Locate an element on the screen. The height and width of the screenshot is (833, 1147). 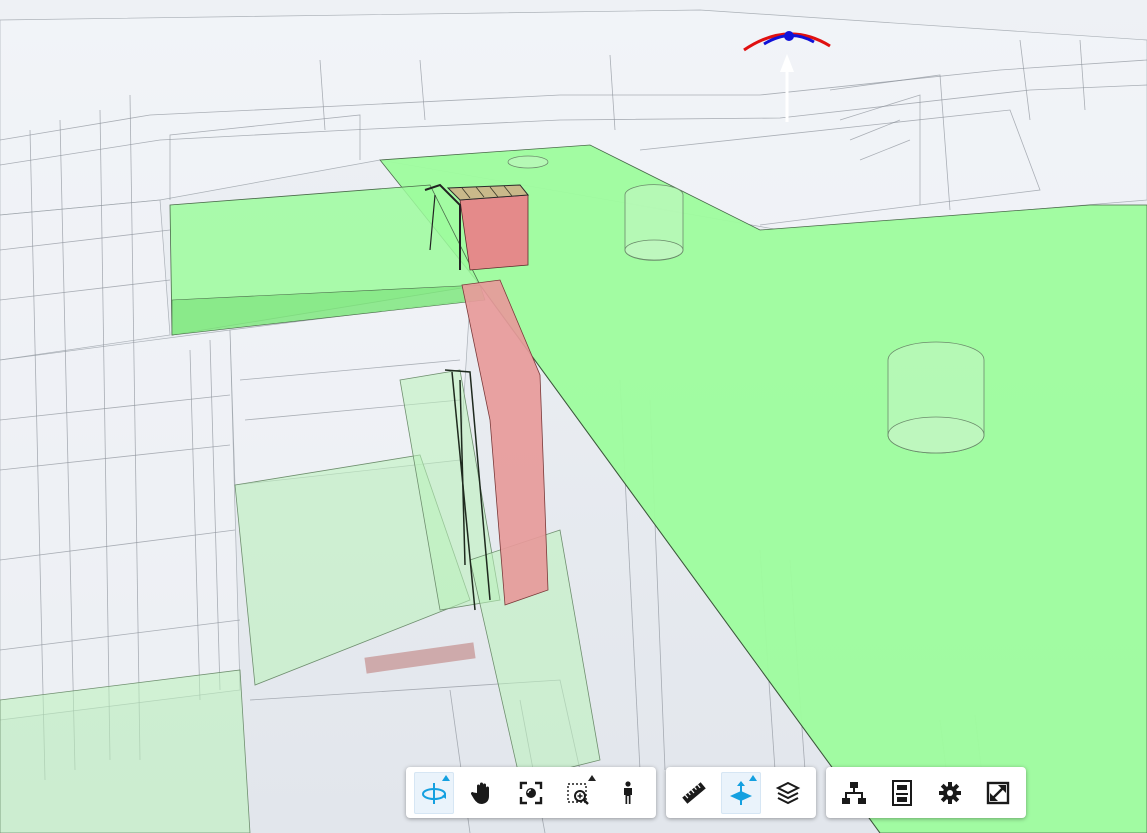
explode-button is located at coordinates (788, 793).